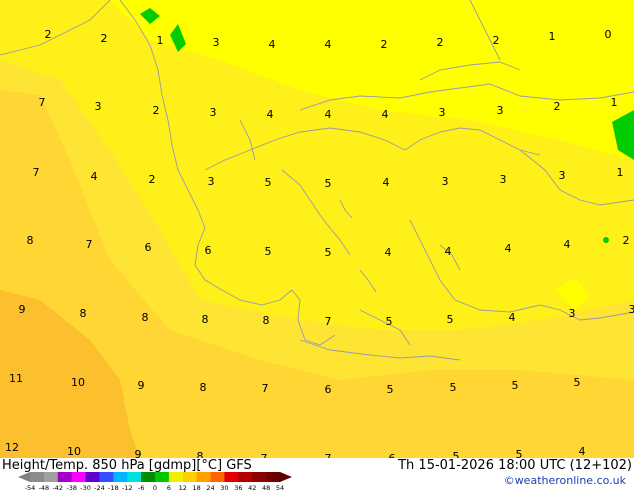 This screenshot has width=634, height=490. Describe the element at coordinates (252, 487) in the screenshot. I see `scale-tick-label: 42` at that location.